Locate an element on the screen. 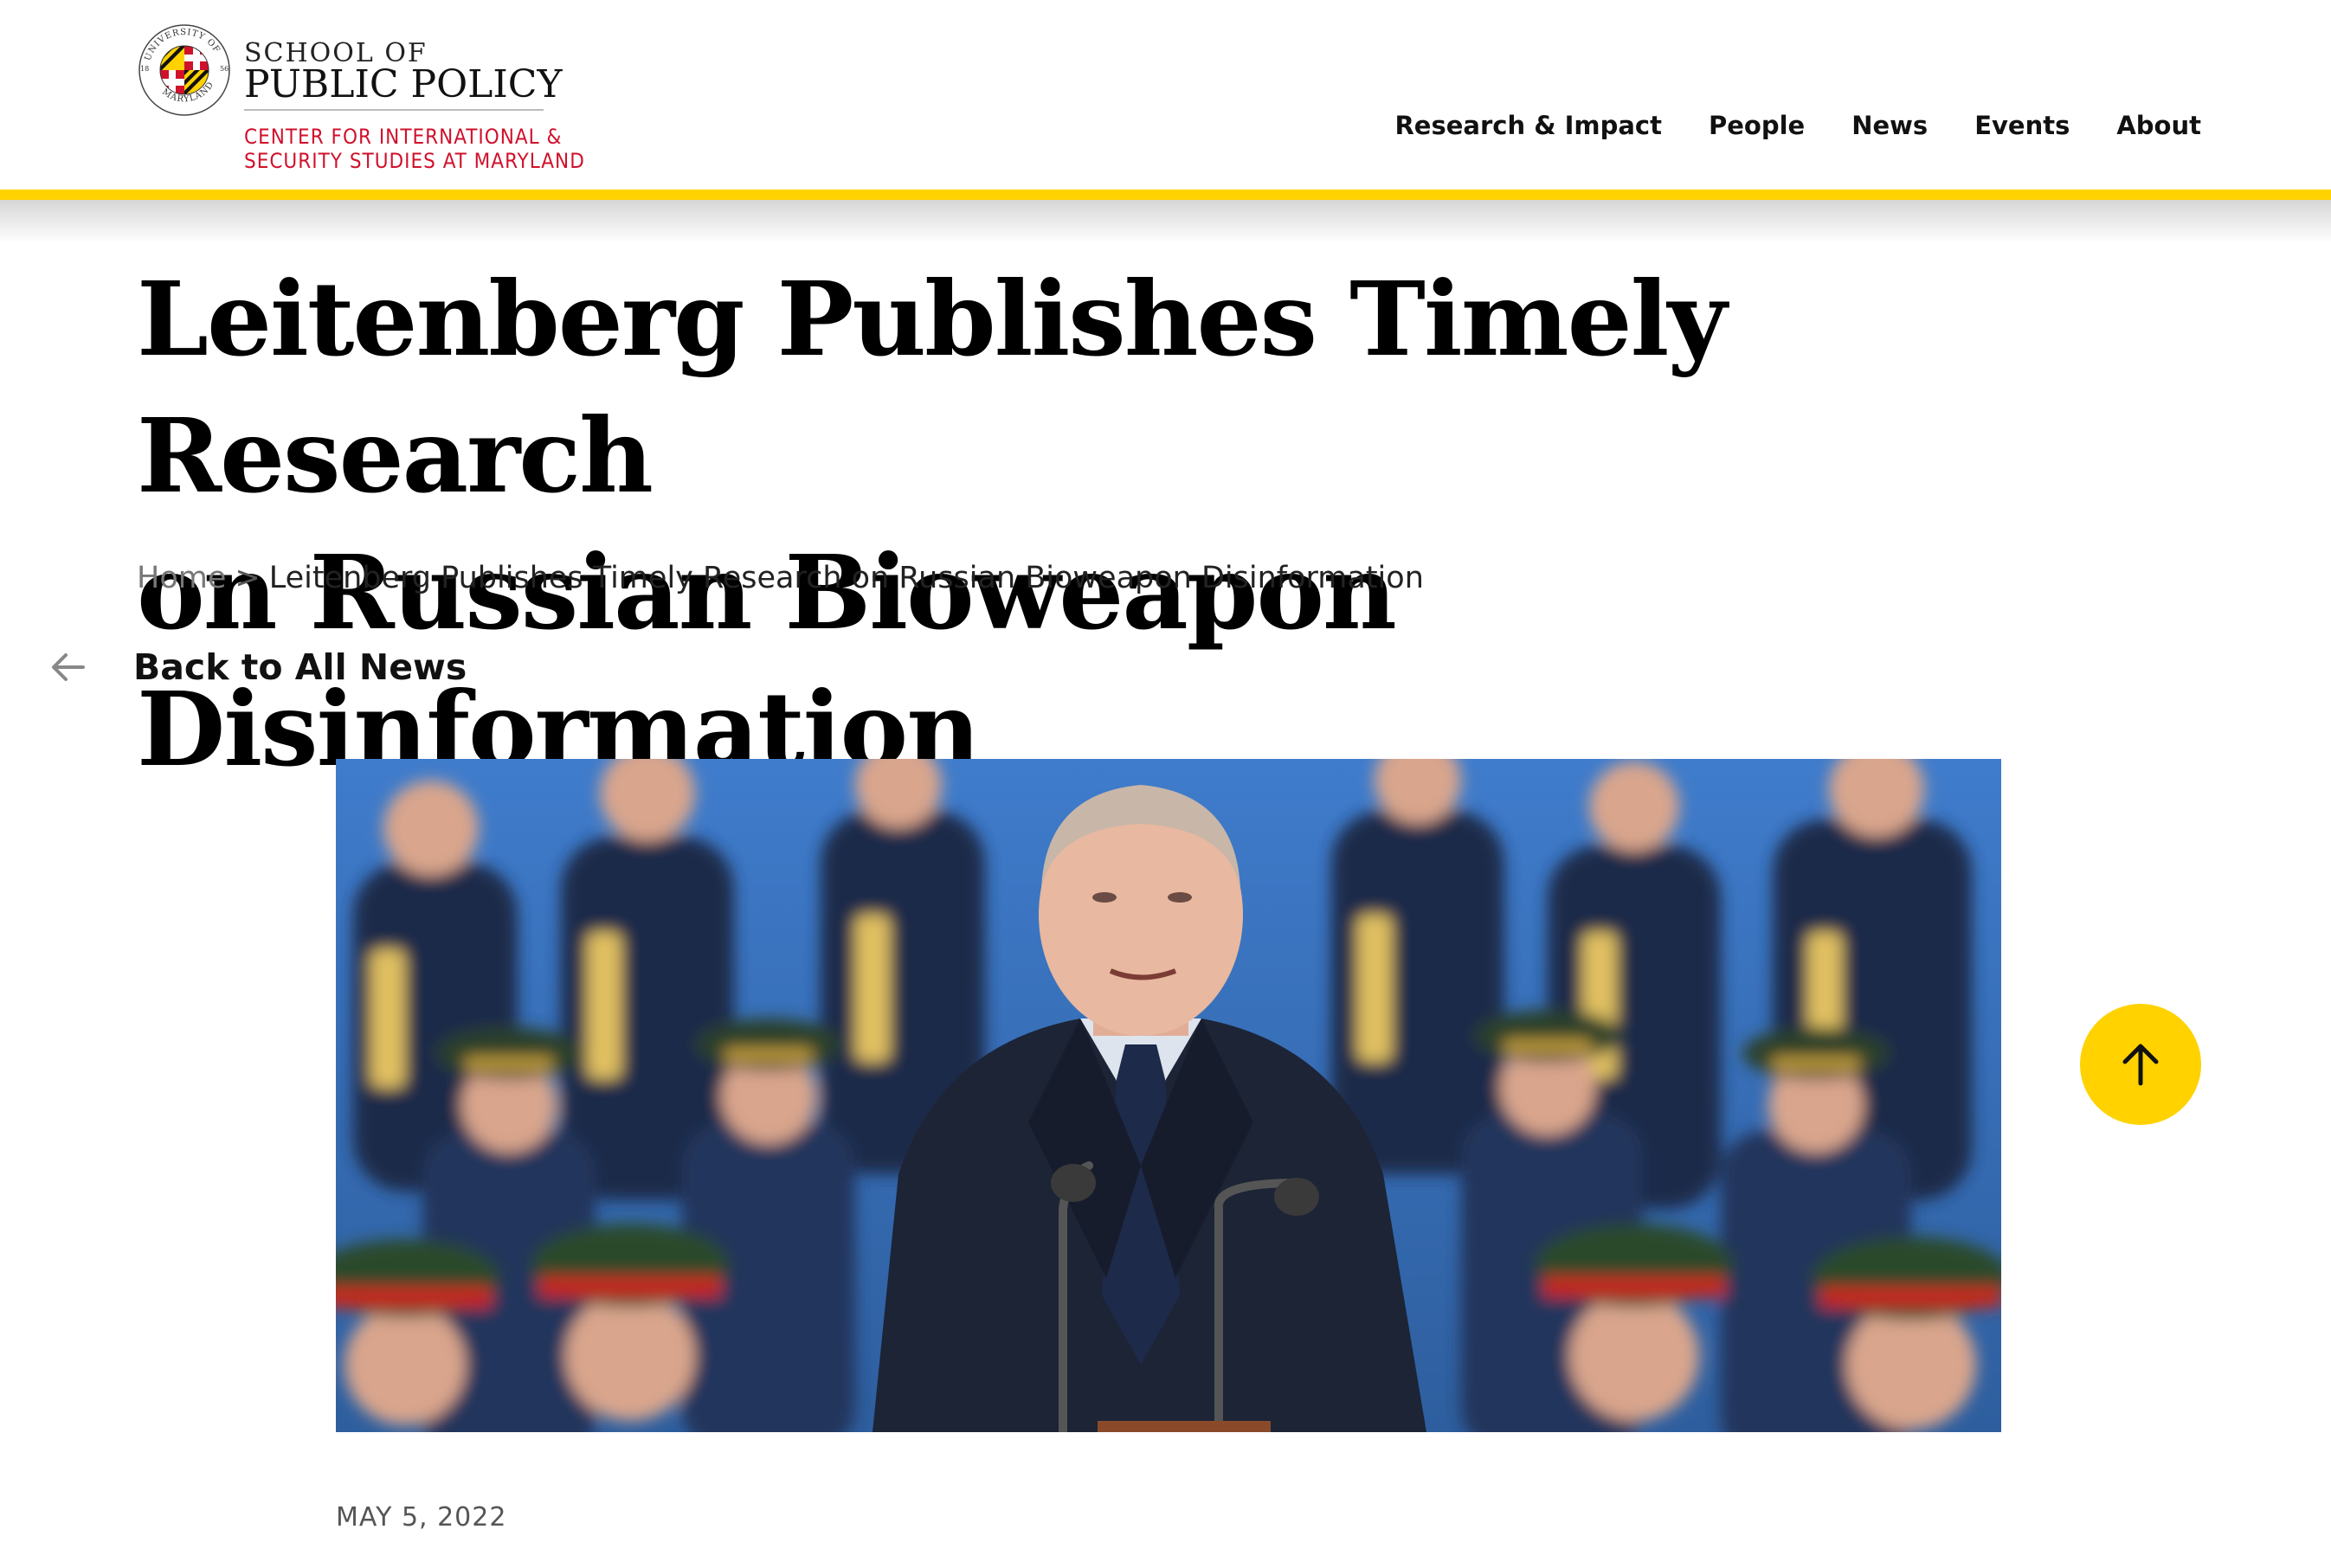 The width and height of the screenshot is (2331, 1568). page-title-line-1: Leitenberg Publishes Timely Research is located at coordinates (932, 387).